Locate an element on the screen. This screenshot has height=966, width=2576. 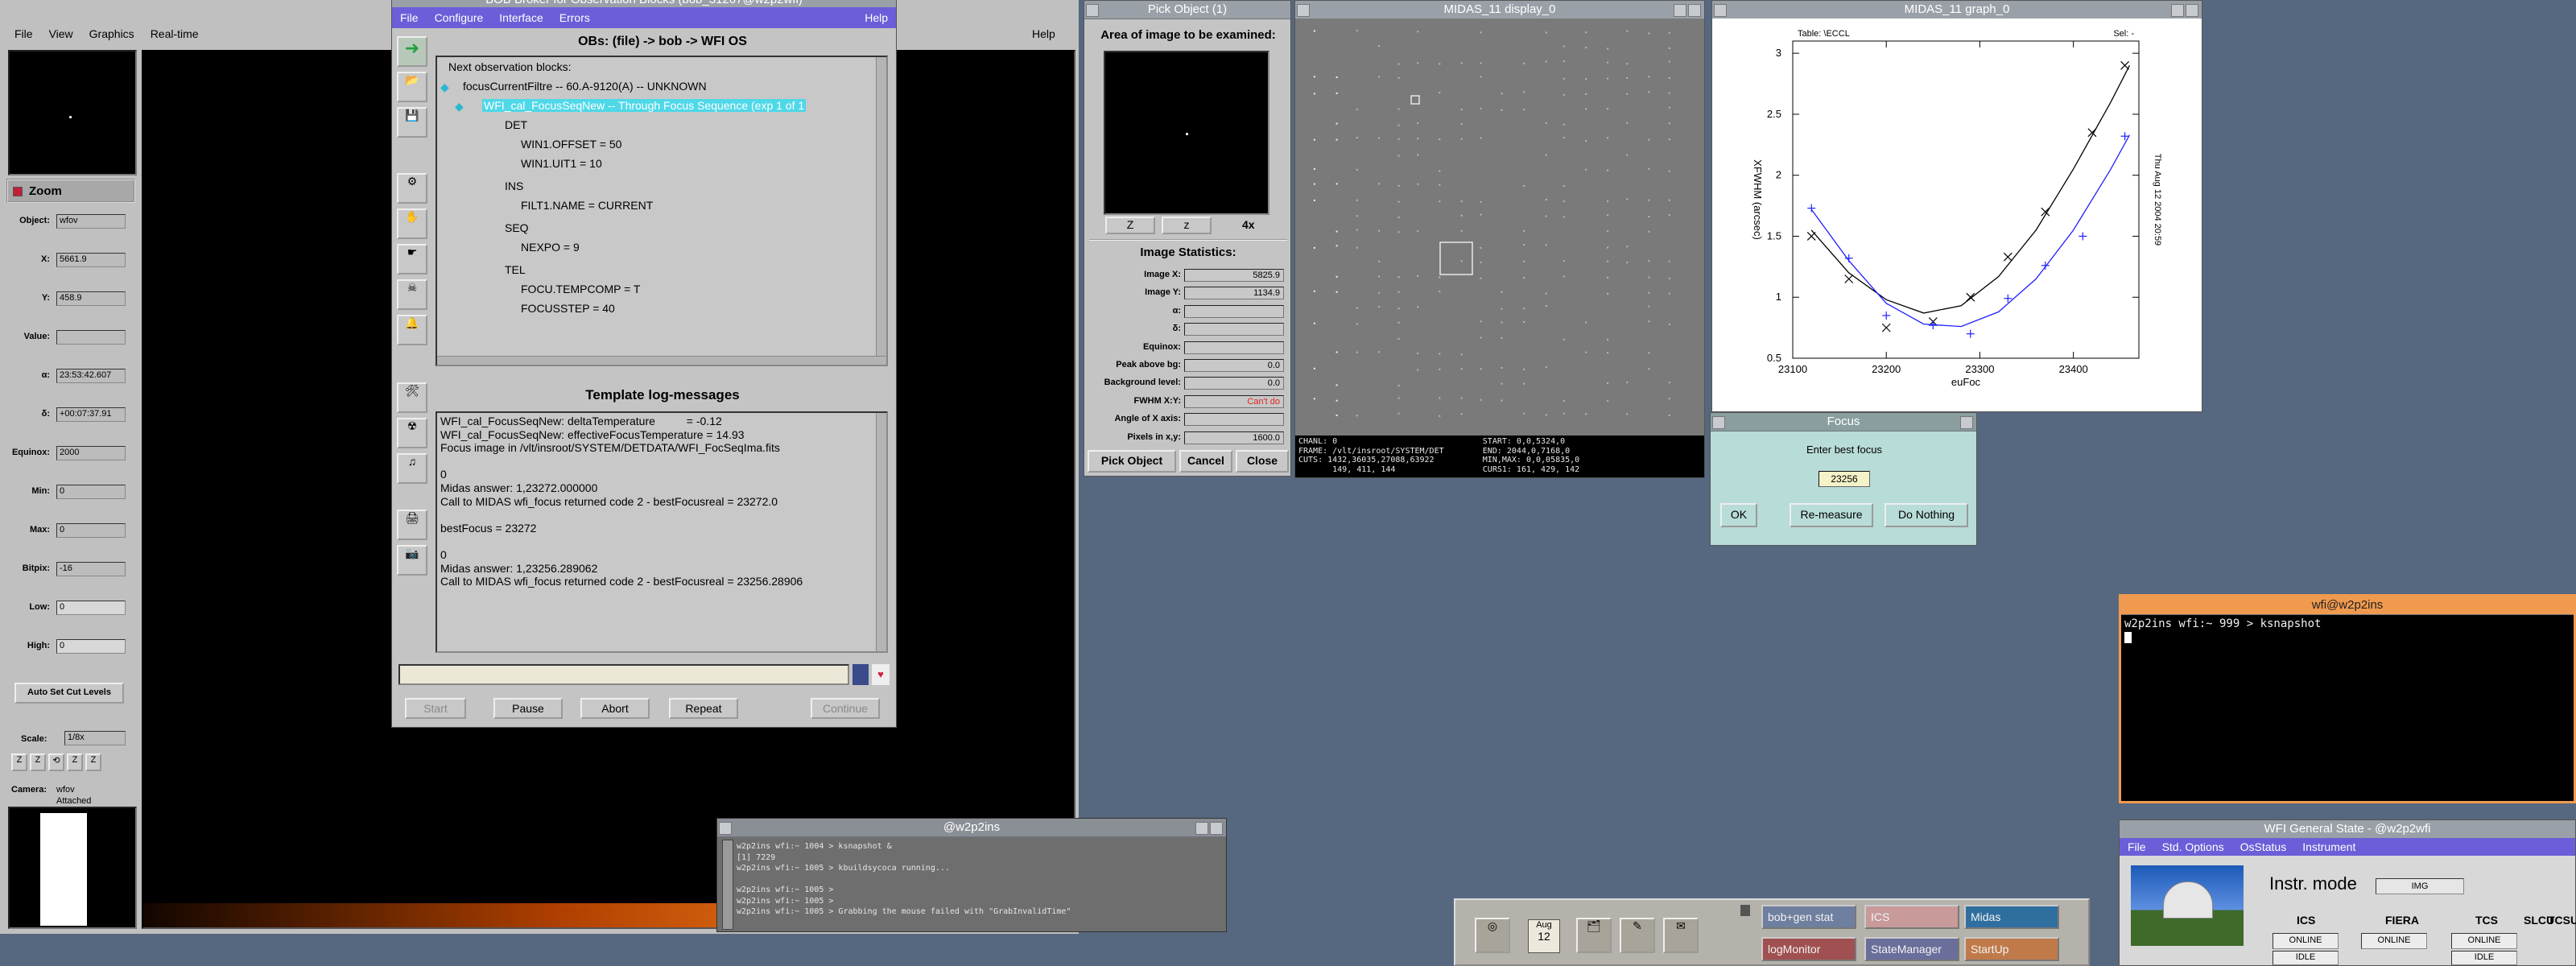
panel-edit-icon: ✎ is located at coordinates (1637, 935).